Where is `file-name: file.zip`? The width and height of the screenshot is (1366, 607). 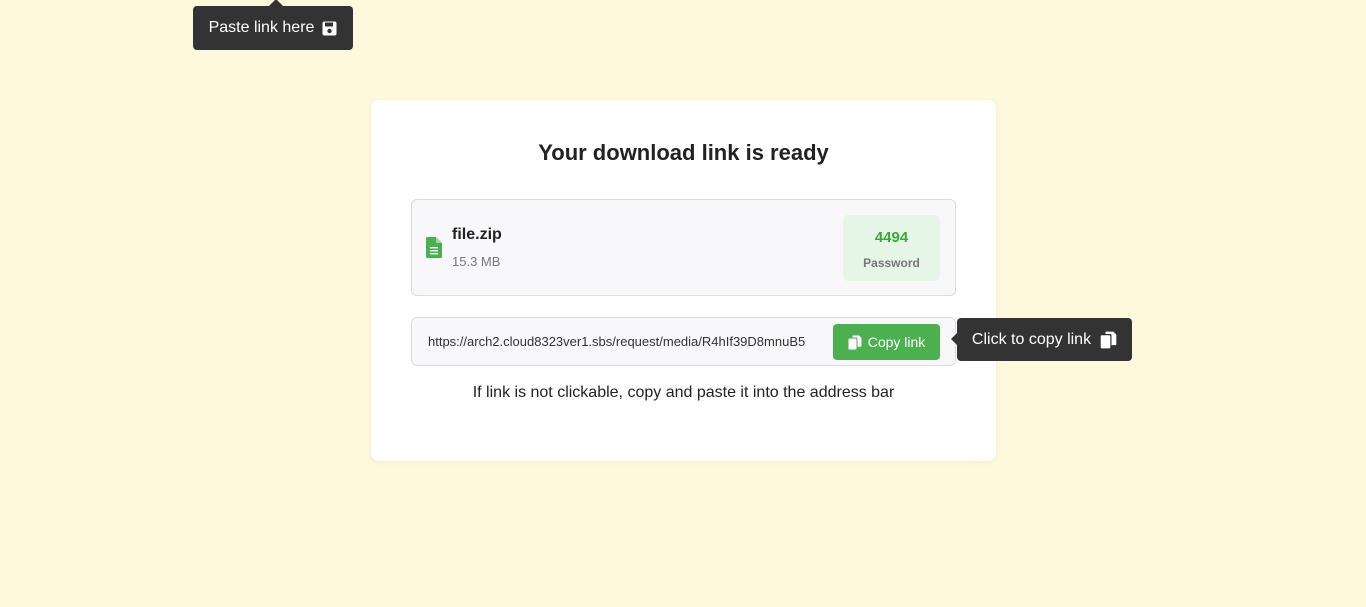 file-name: file.zip is located at coordinates (477, 234).